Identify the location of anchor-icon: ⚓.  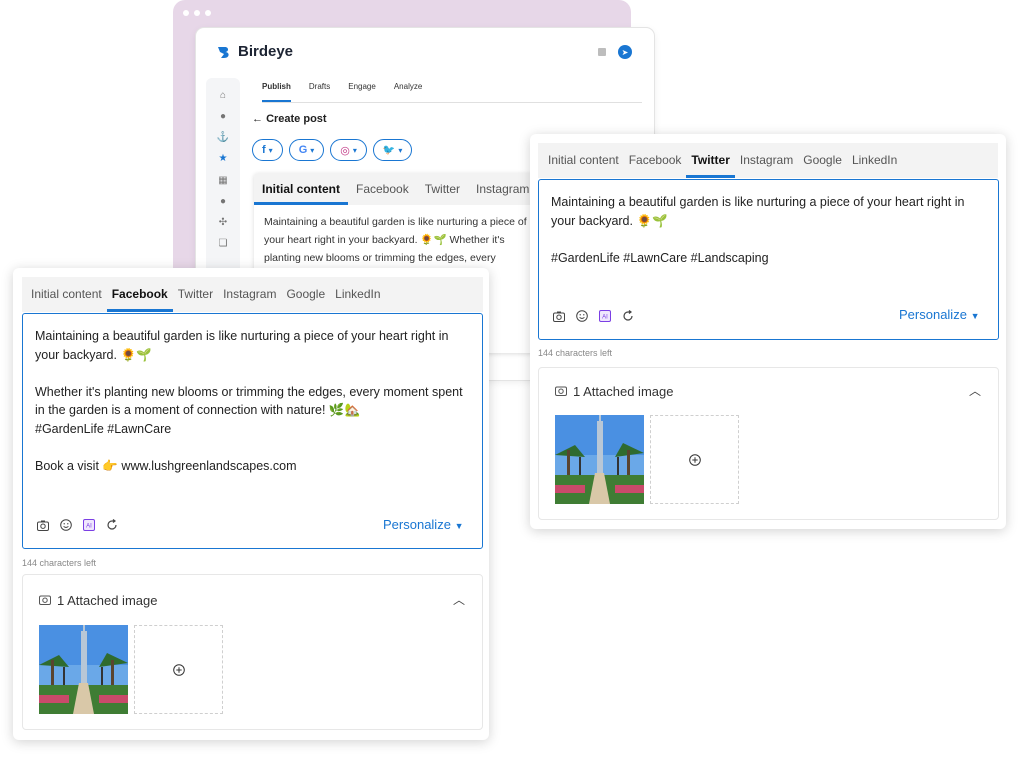
(223, 137).